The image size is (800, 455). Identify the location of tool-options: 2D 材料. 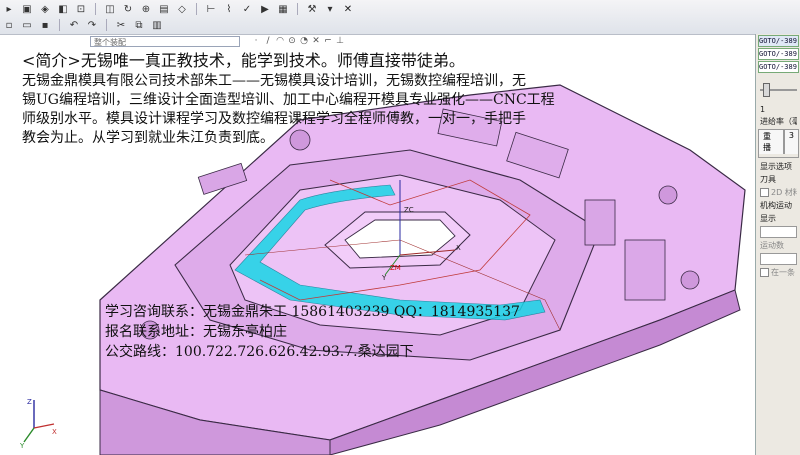
(778, 192).